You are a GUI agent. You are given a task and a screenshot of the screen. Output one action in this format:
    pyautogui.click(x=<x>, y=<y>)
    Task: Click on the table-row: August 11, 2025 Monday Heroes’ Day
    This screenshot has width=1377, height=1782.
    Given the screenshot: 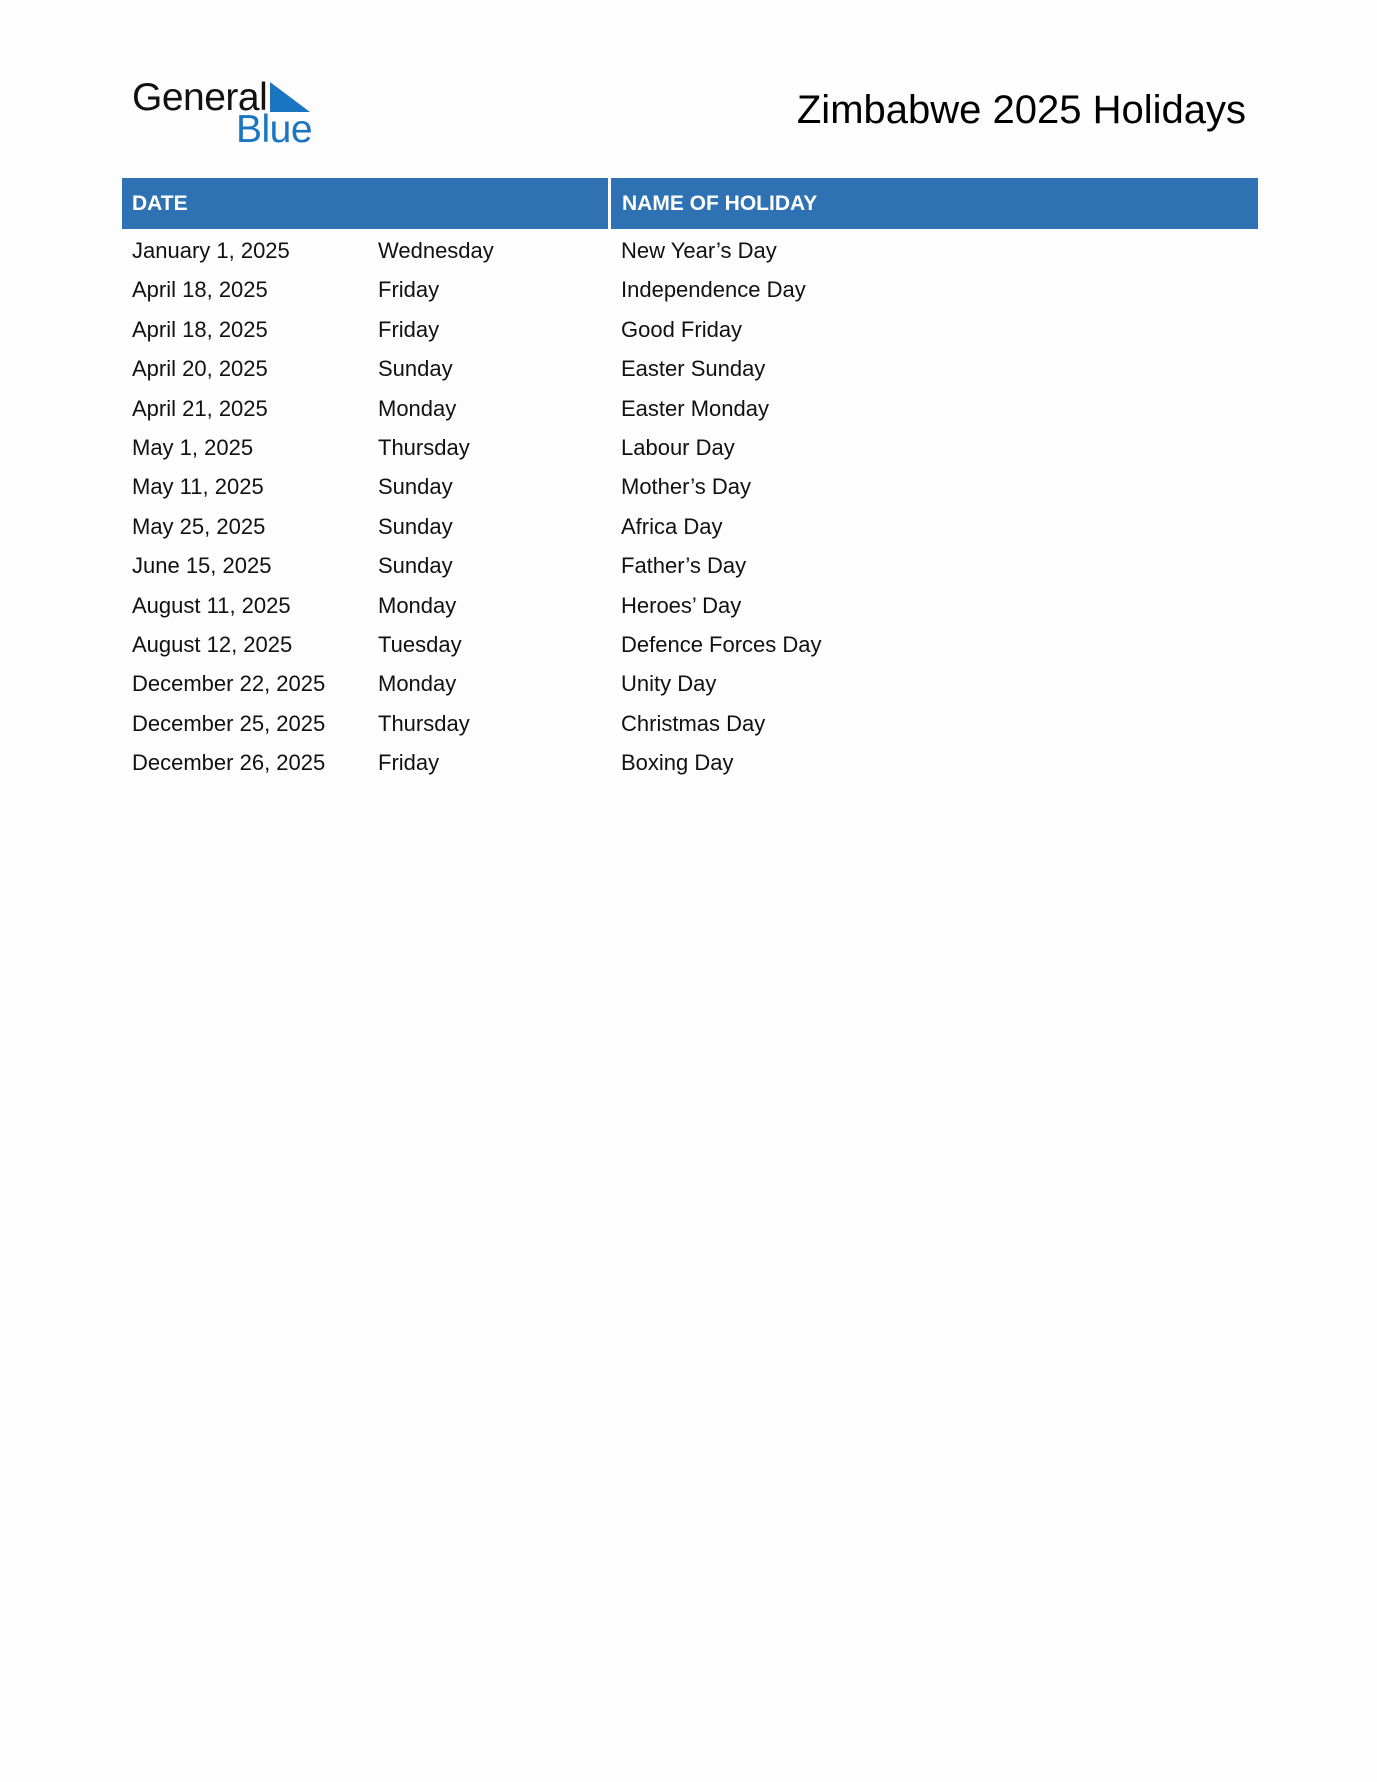 What is the action you would take?
    pyautogui.click(x=690, y=605)
    